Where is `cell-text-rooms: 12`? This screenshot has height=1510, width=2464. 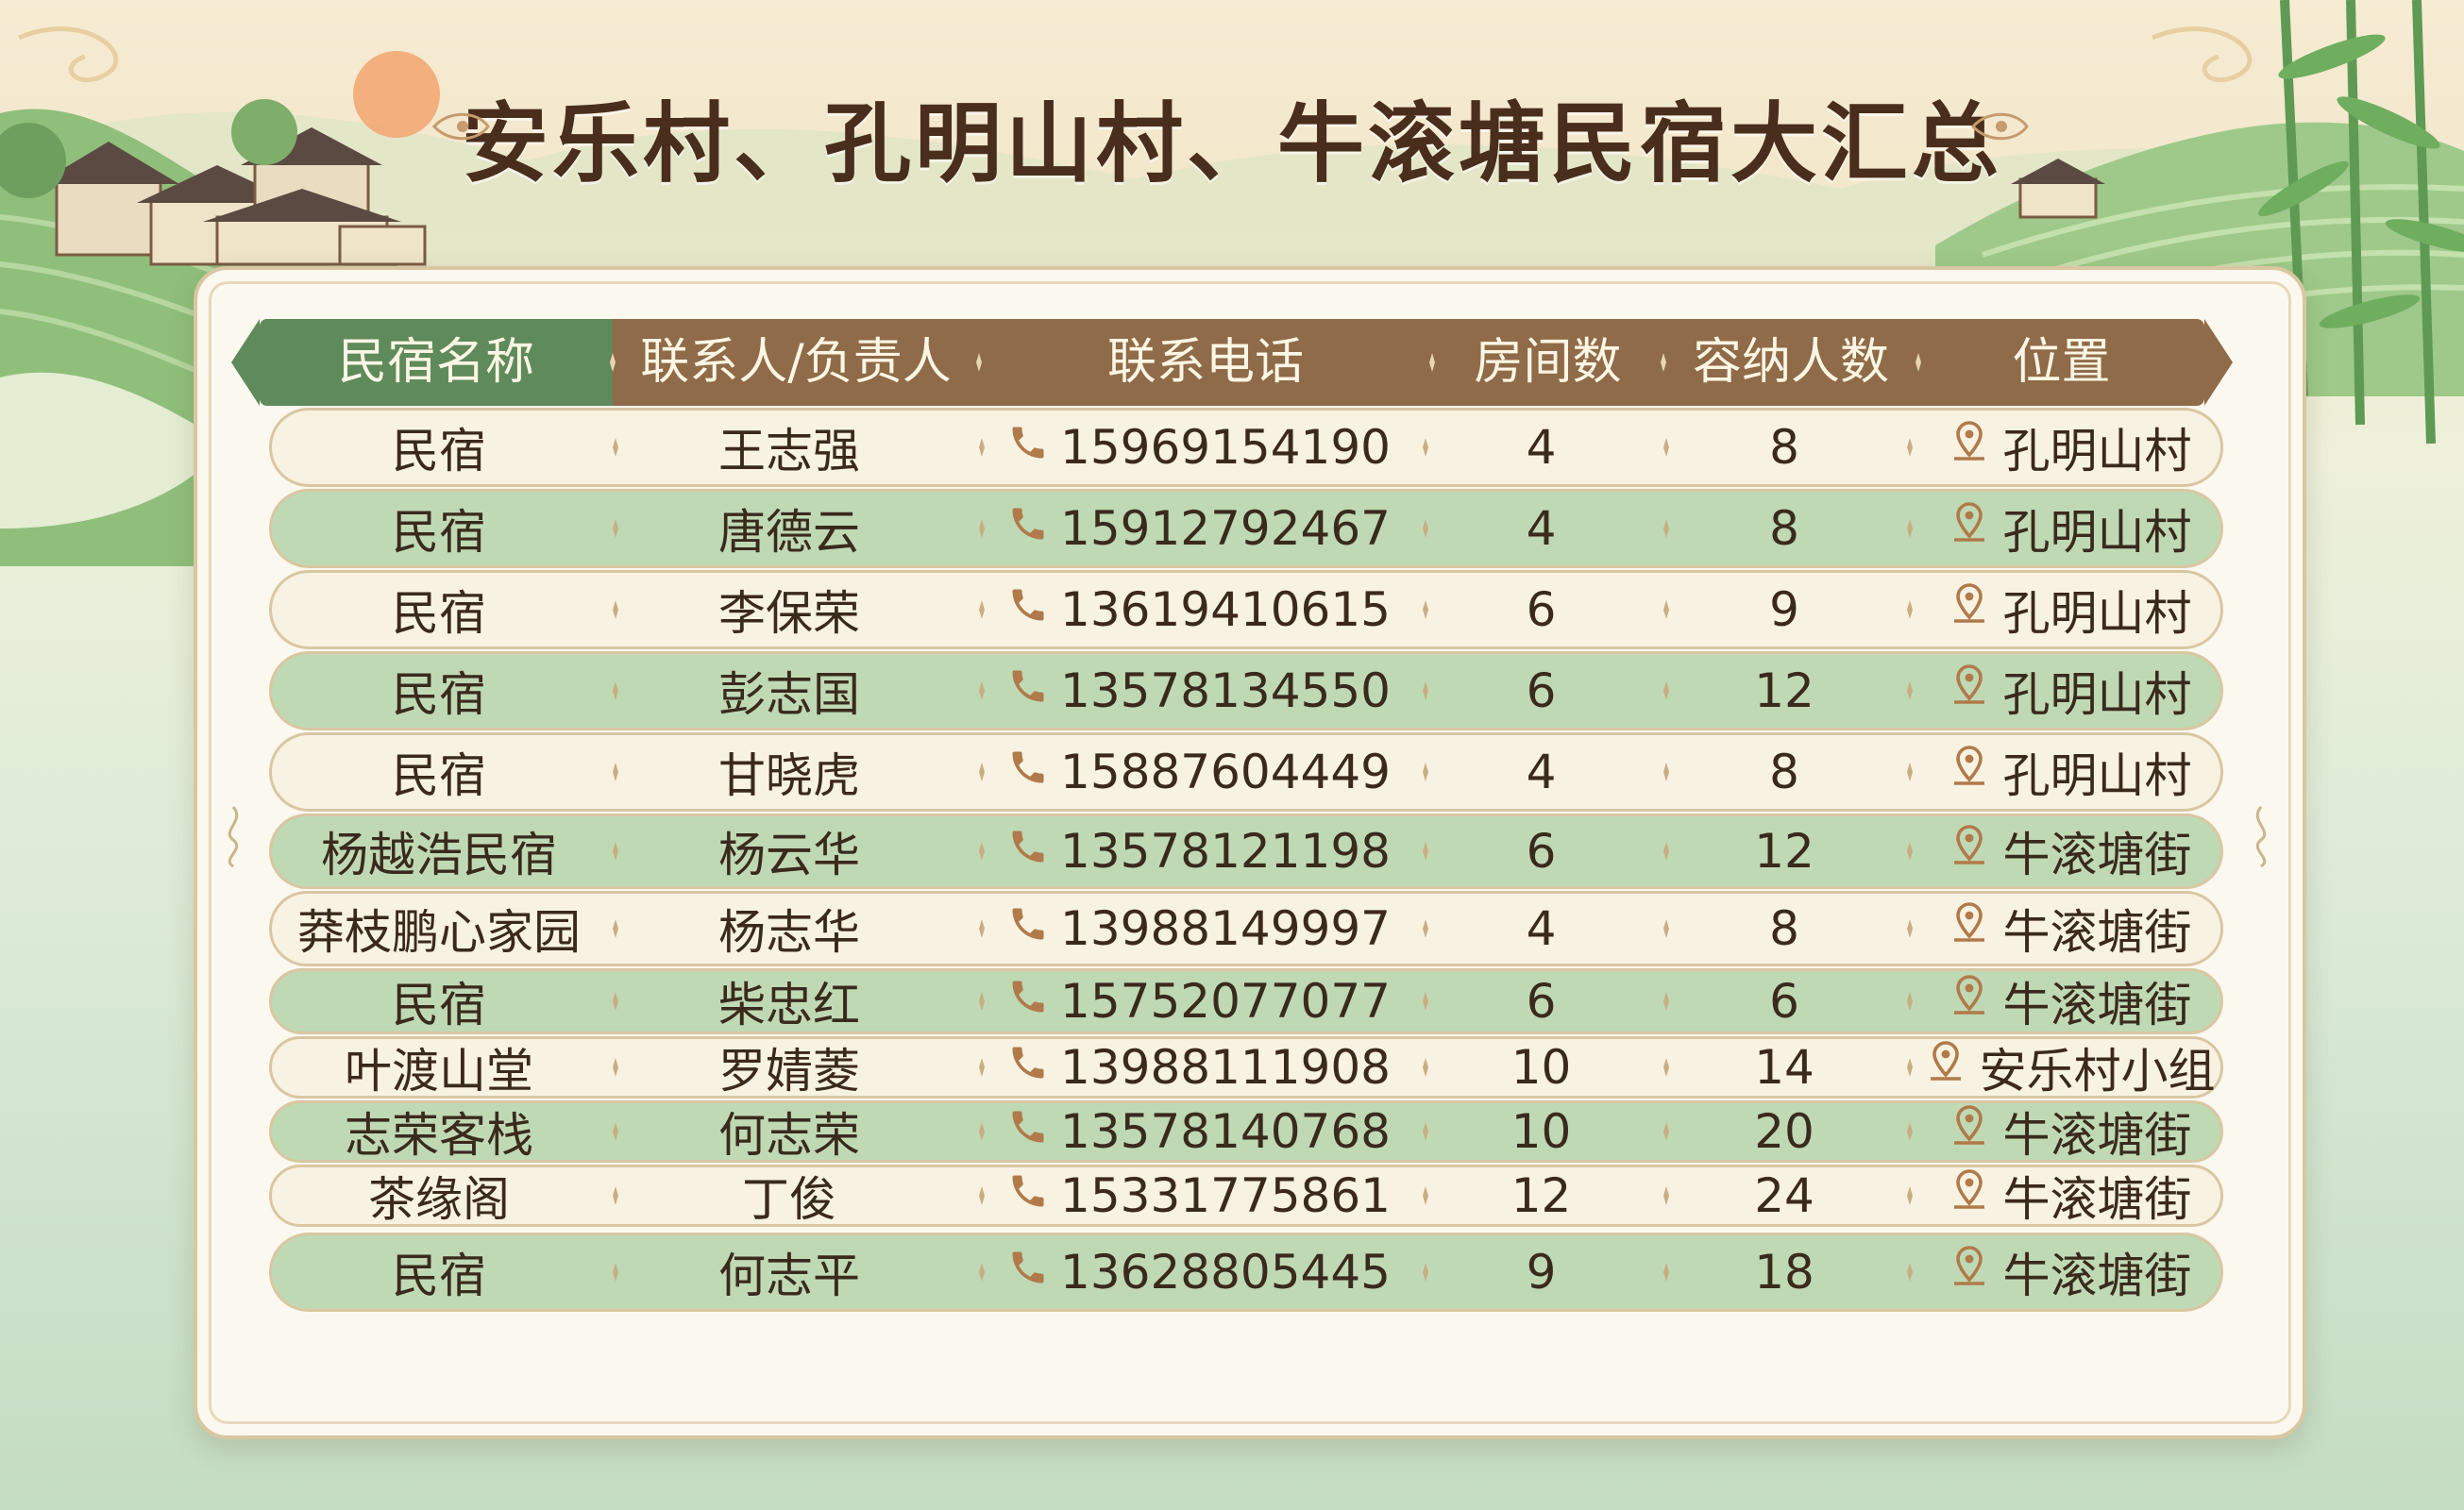 cell-text-rooms: 12 is located at coordinates (1541, 1195).